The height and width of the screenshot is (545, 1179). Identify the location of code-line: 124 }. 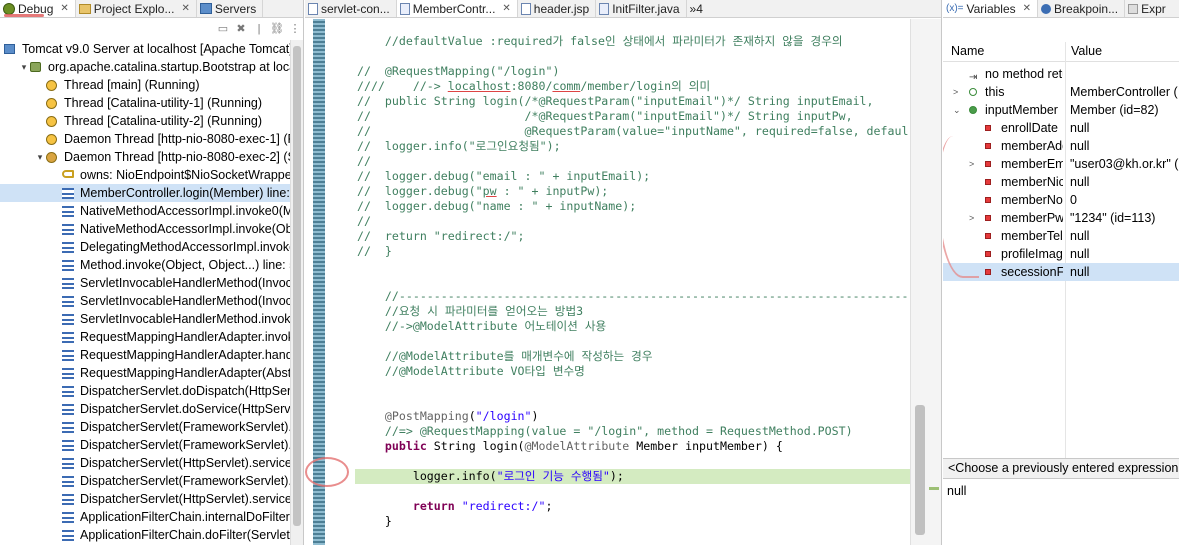
(633, 521).